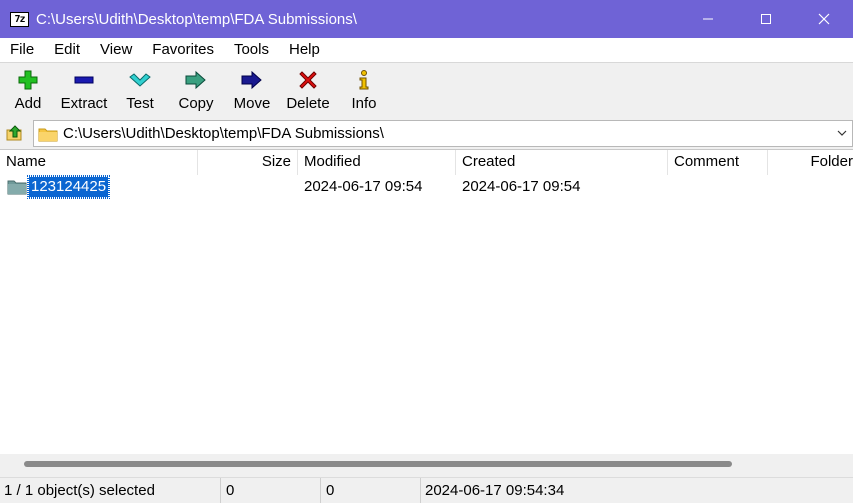  What do you see at coordinates (140, 103) in the screenshot?
I see `test-label: Test` at bounding box center [140, 103].